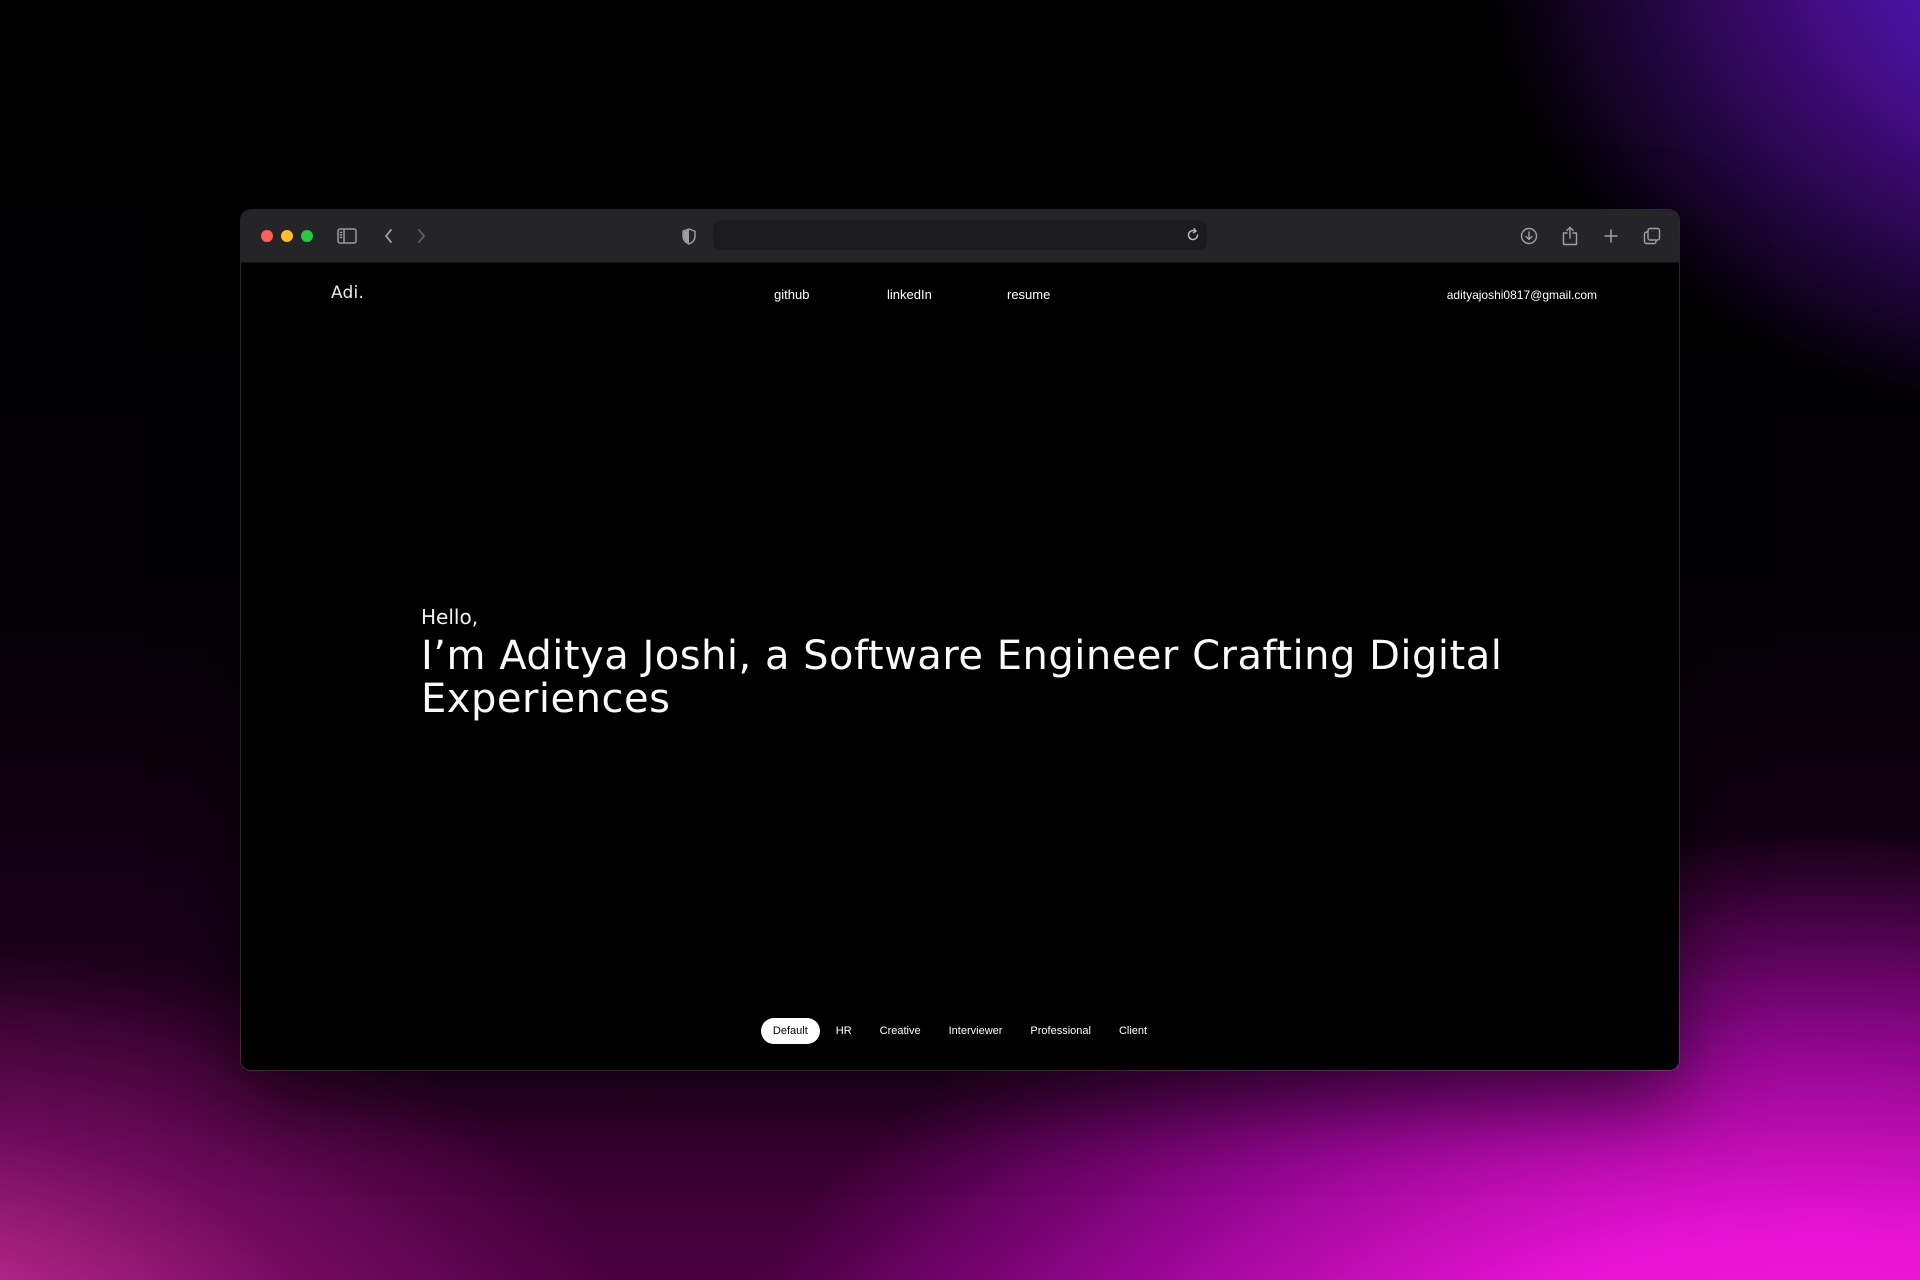 Image resolution: width=1920 pixels, height=1280 pixels. Describe the element at coordinates (1611, 236) in the screenshot. I see `plus-icon` at that location.